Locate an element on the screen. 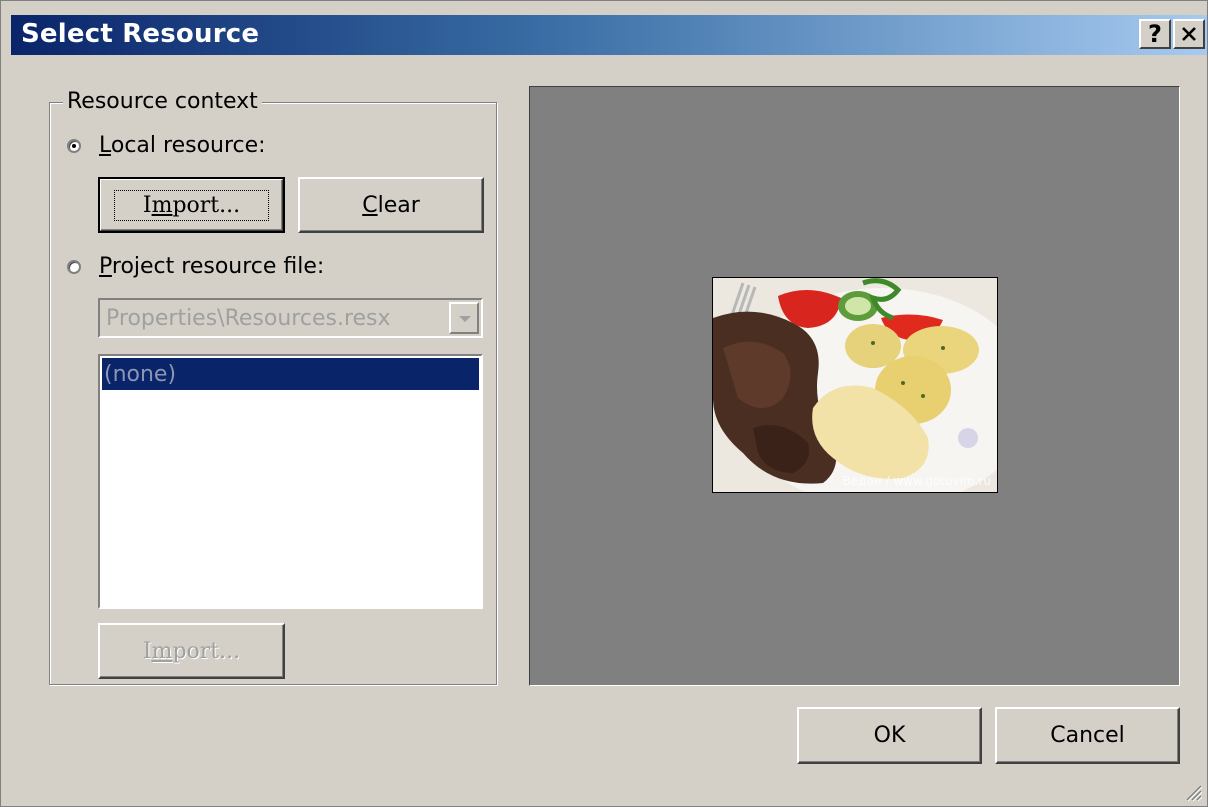  project-resource-radio: Project resource file: is located at coordinates (195, 266).